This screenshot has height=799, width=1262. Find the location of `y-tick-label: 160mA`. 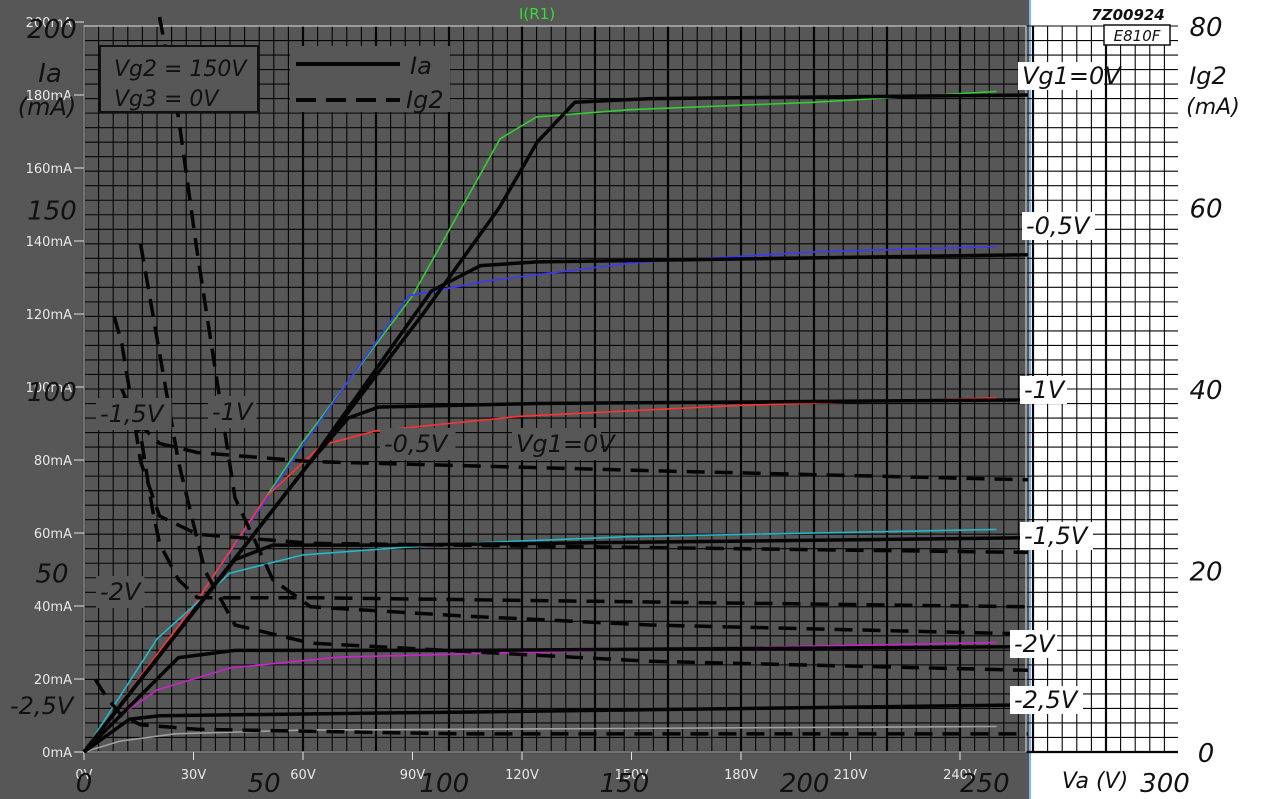

y-tick-label: 160mA is located at coordinates (49, 169).